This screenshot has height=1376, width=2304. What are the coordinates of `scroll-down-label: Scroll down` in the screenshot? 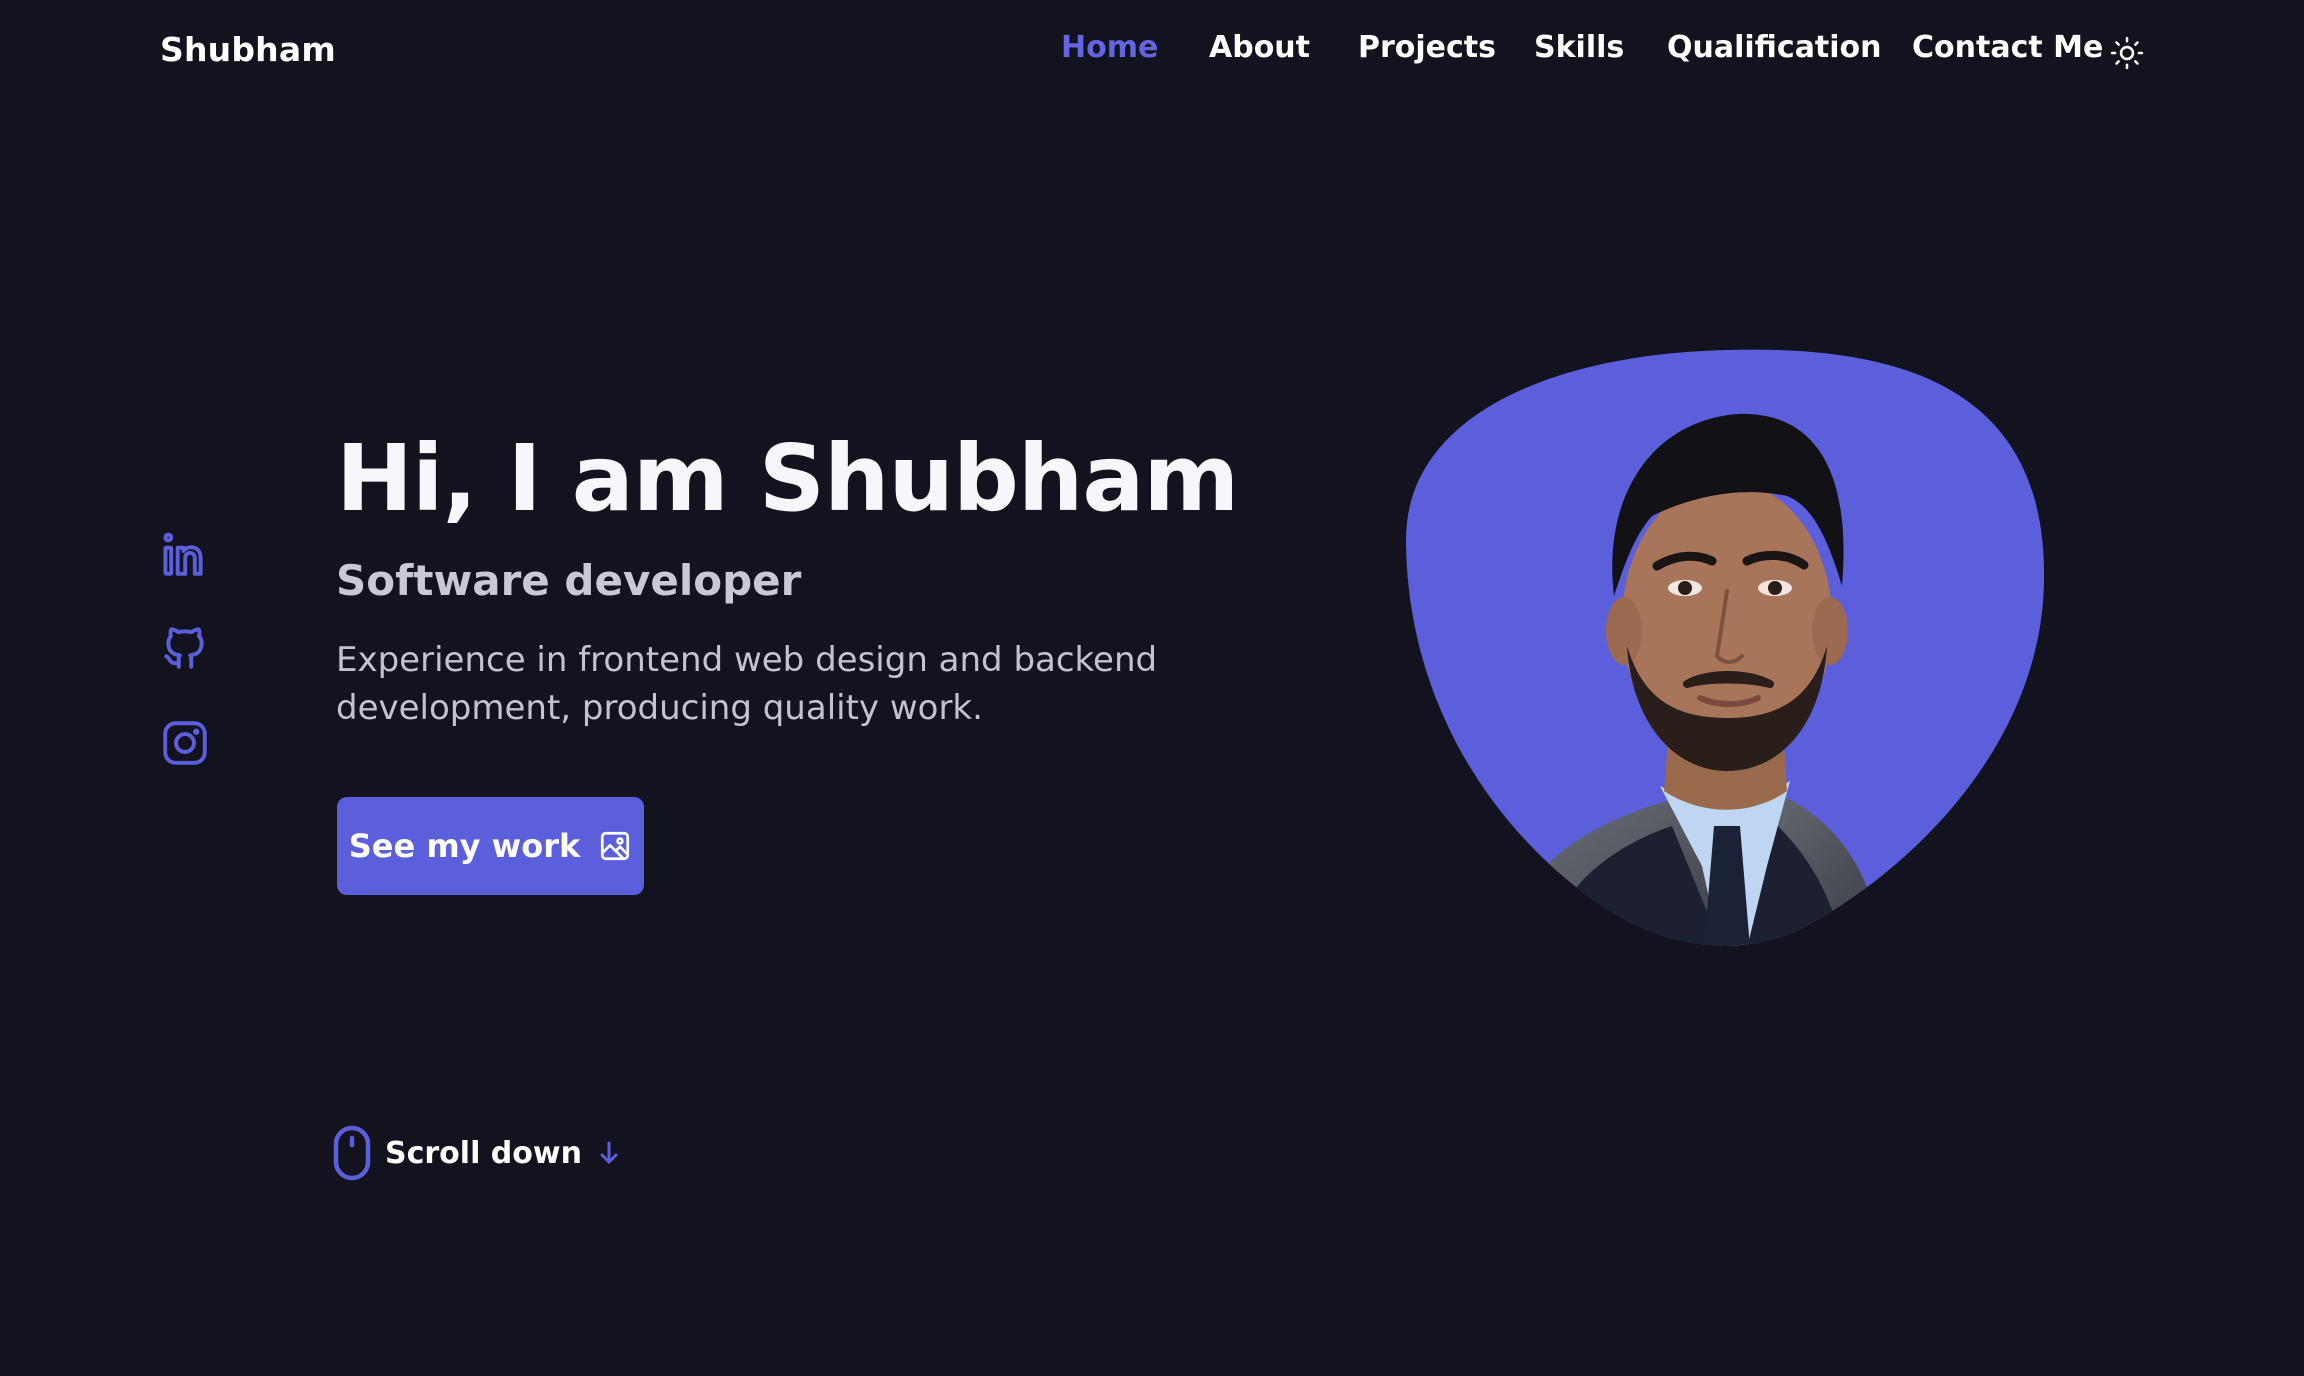 It's located at (483, 1153).